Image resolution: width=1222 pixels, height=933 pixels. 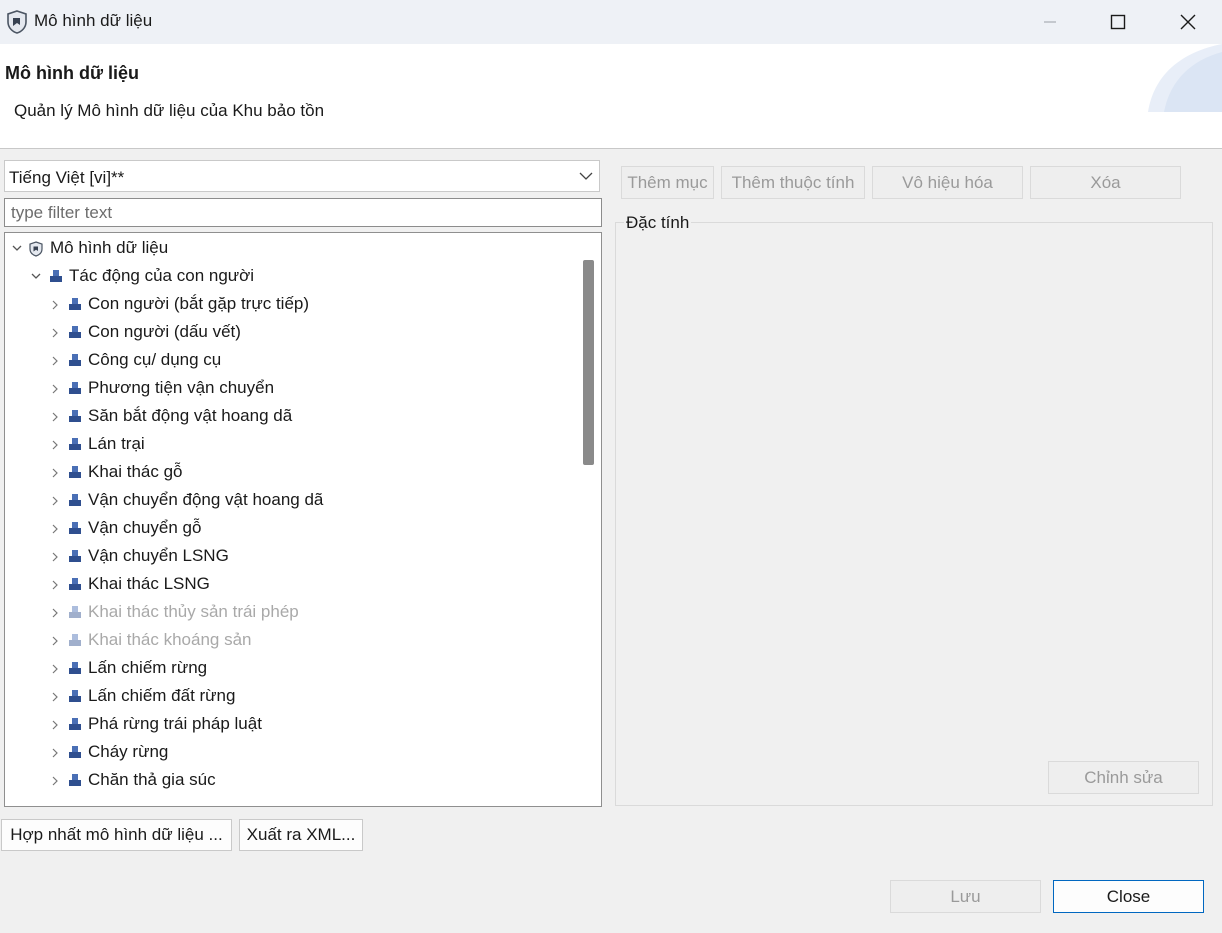 What do you see at coordinates (290, 445) in the screenshot?
I see `tree-item: Lán trại` at bounding box center [290, 445].